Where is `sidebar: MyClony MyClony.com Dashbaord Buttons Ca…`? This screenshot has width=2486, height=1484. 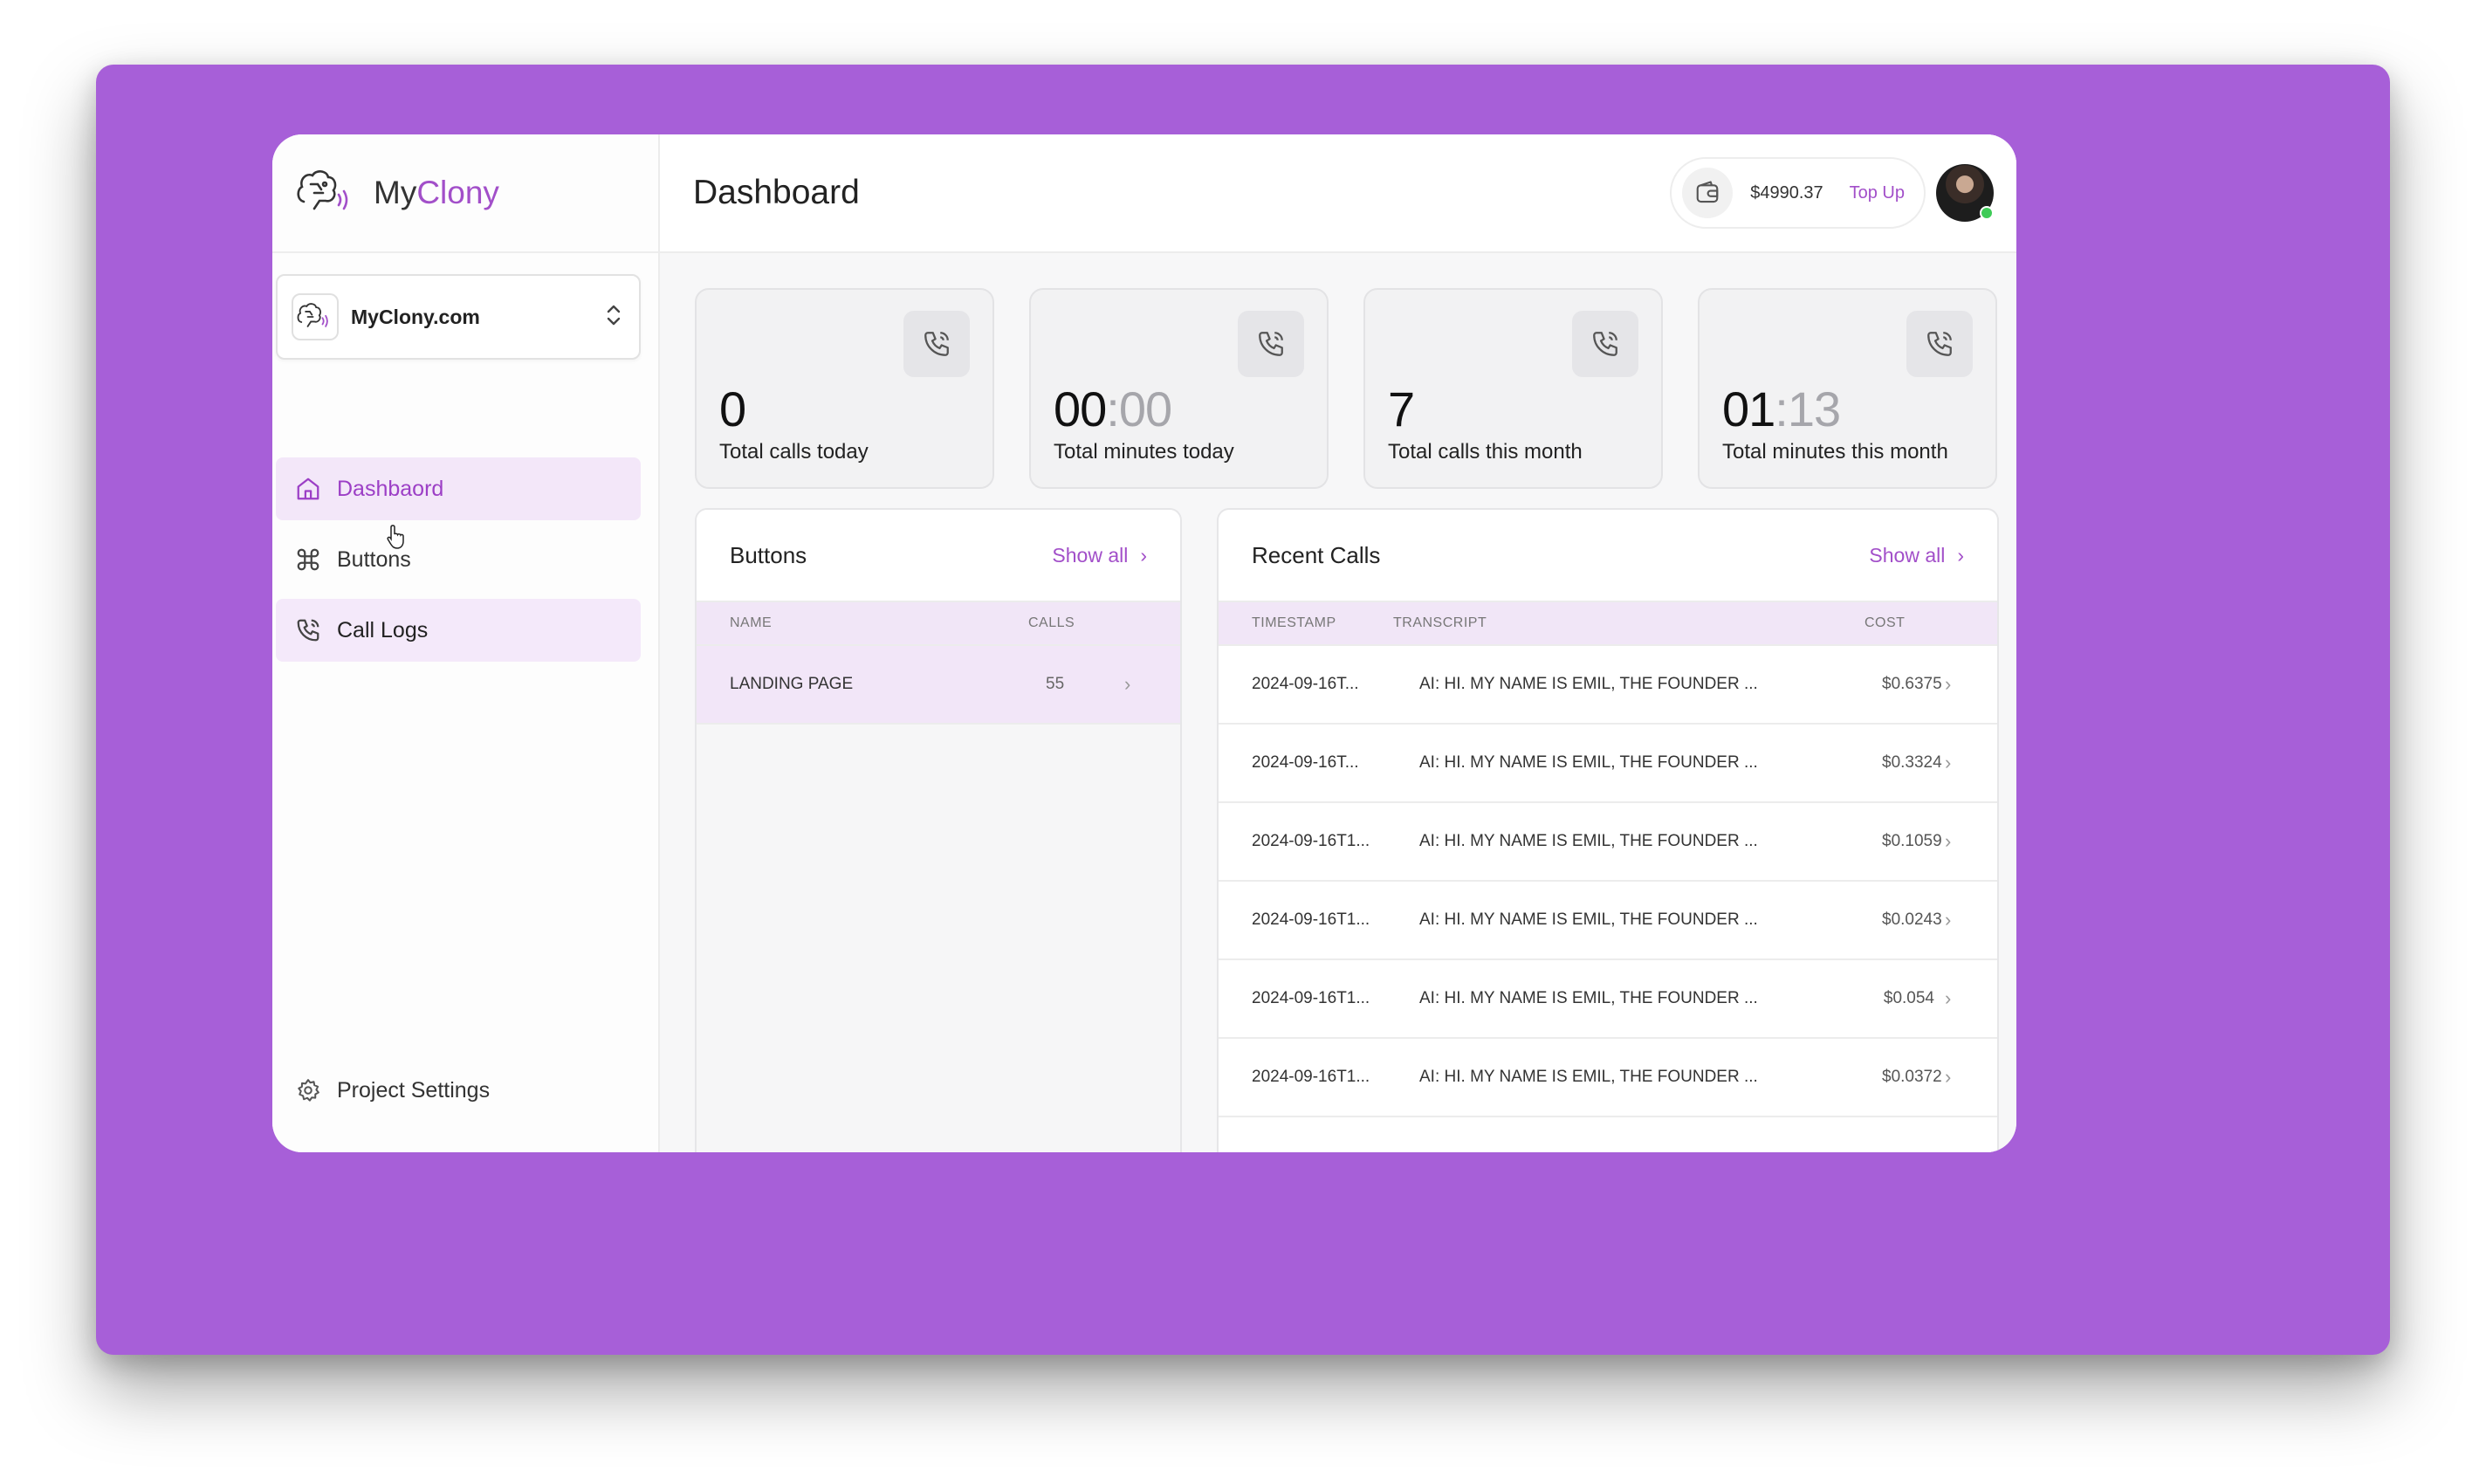
sidebar: MyClony MyClony.com Dashbaord Buttons Ca… is located at coordinates (466, 643).